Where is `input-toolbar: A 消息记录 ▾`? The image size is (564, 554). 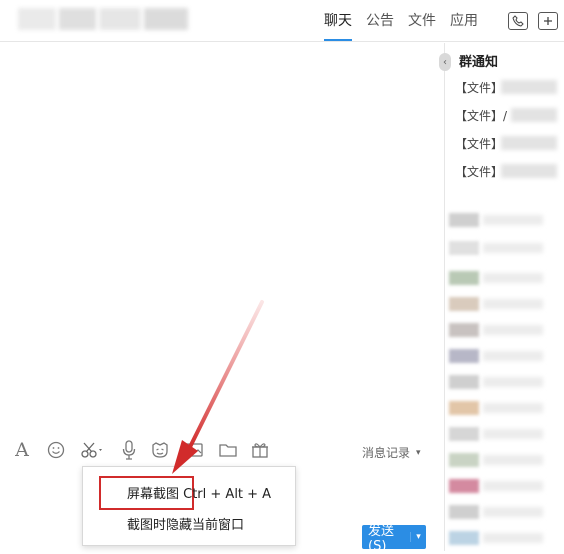
input-toolbar: A 消息记录 ▾ is located at coordinates (222, 450).